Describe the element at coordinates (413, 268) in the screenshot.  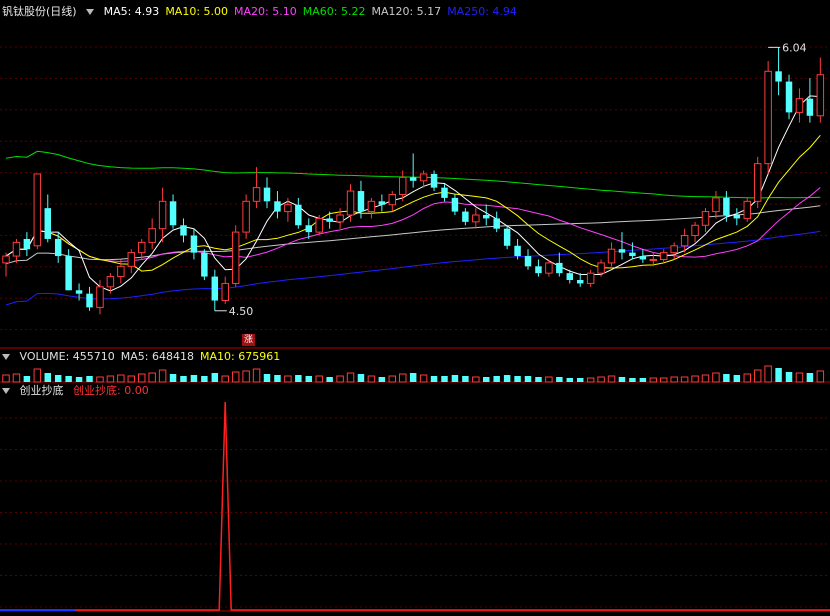
I see `ma250-line` at that location.